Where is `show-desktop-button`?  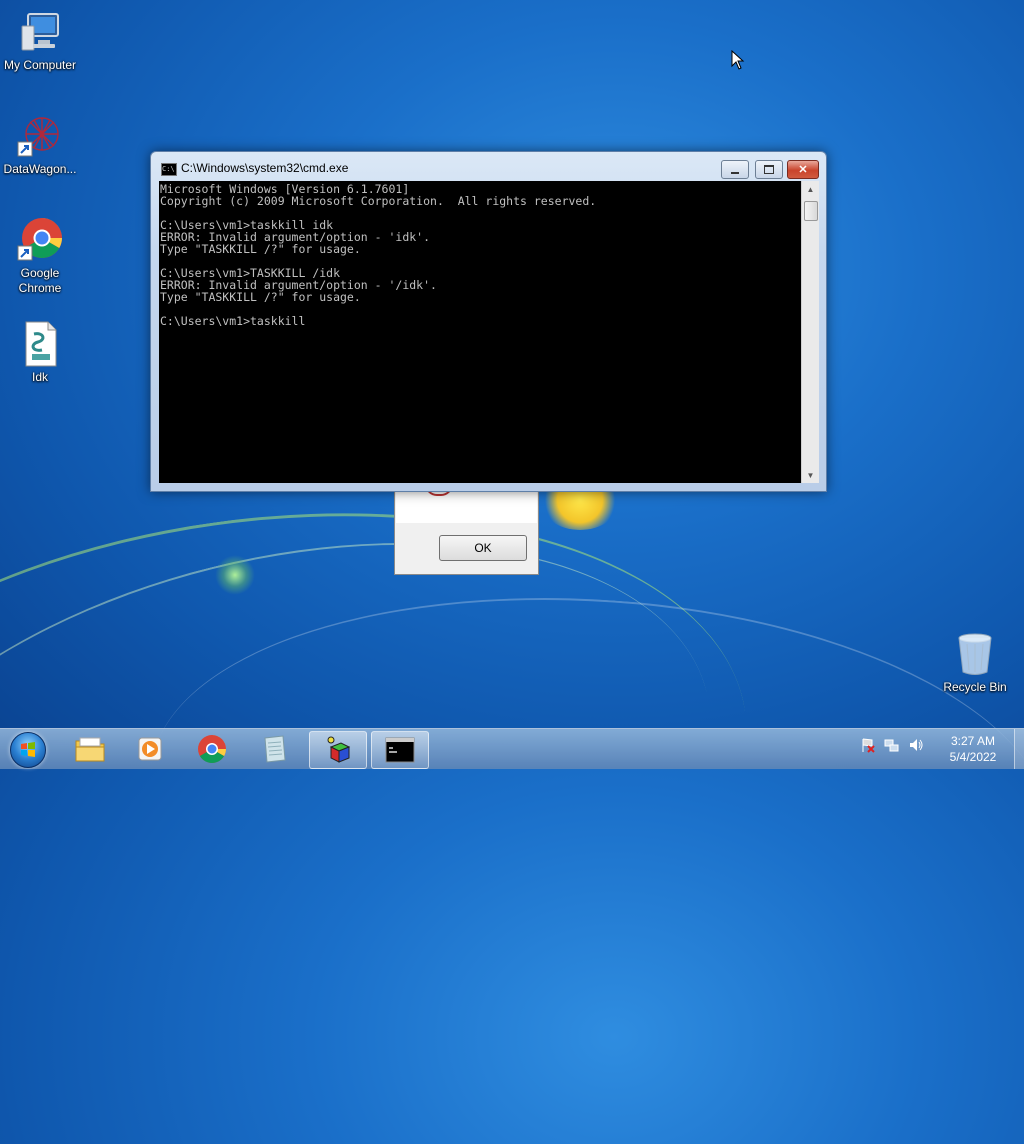
show-desktop-button is located at coordinates (1019, 749).